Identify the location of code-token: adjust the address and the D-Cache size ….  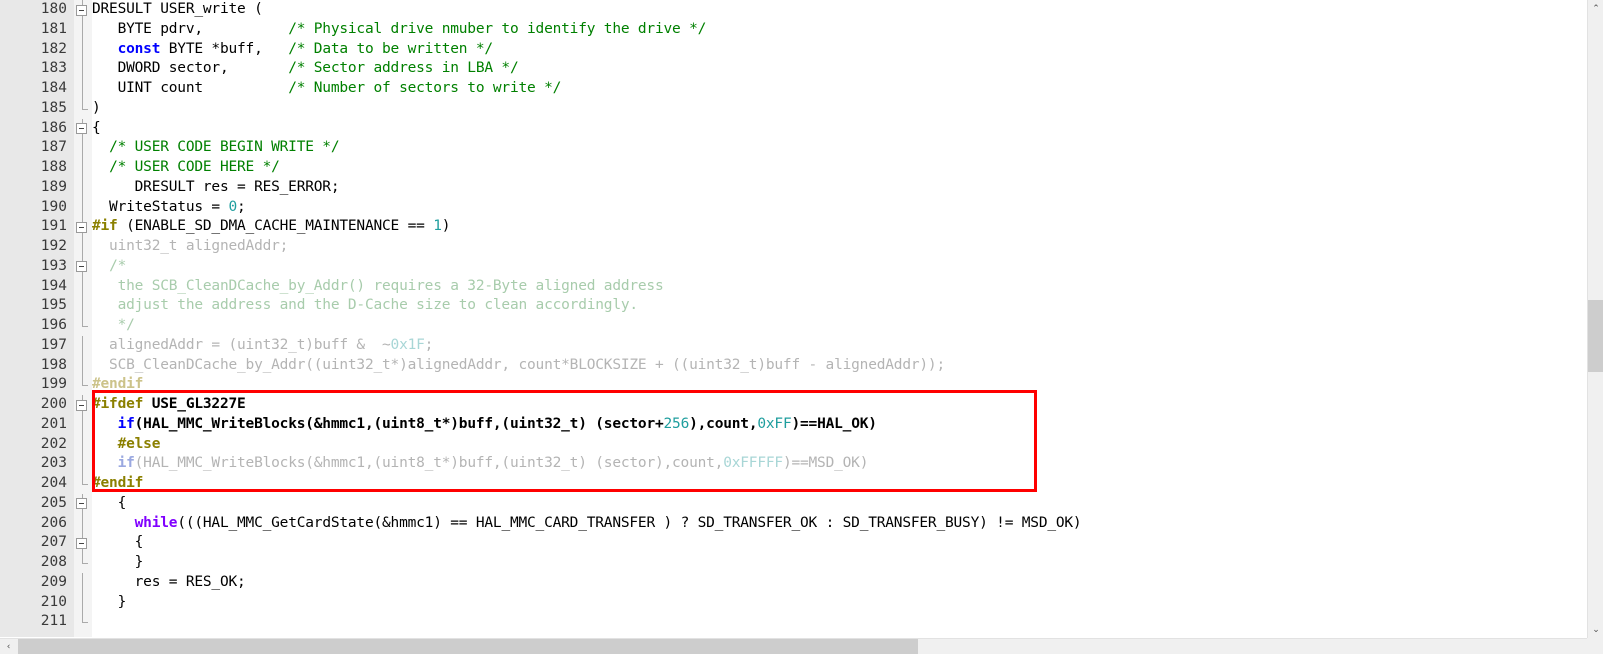
(365, 305).